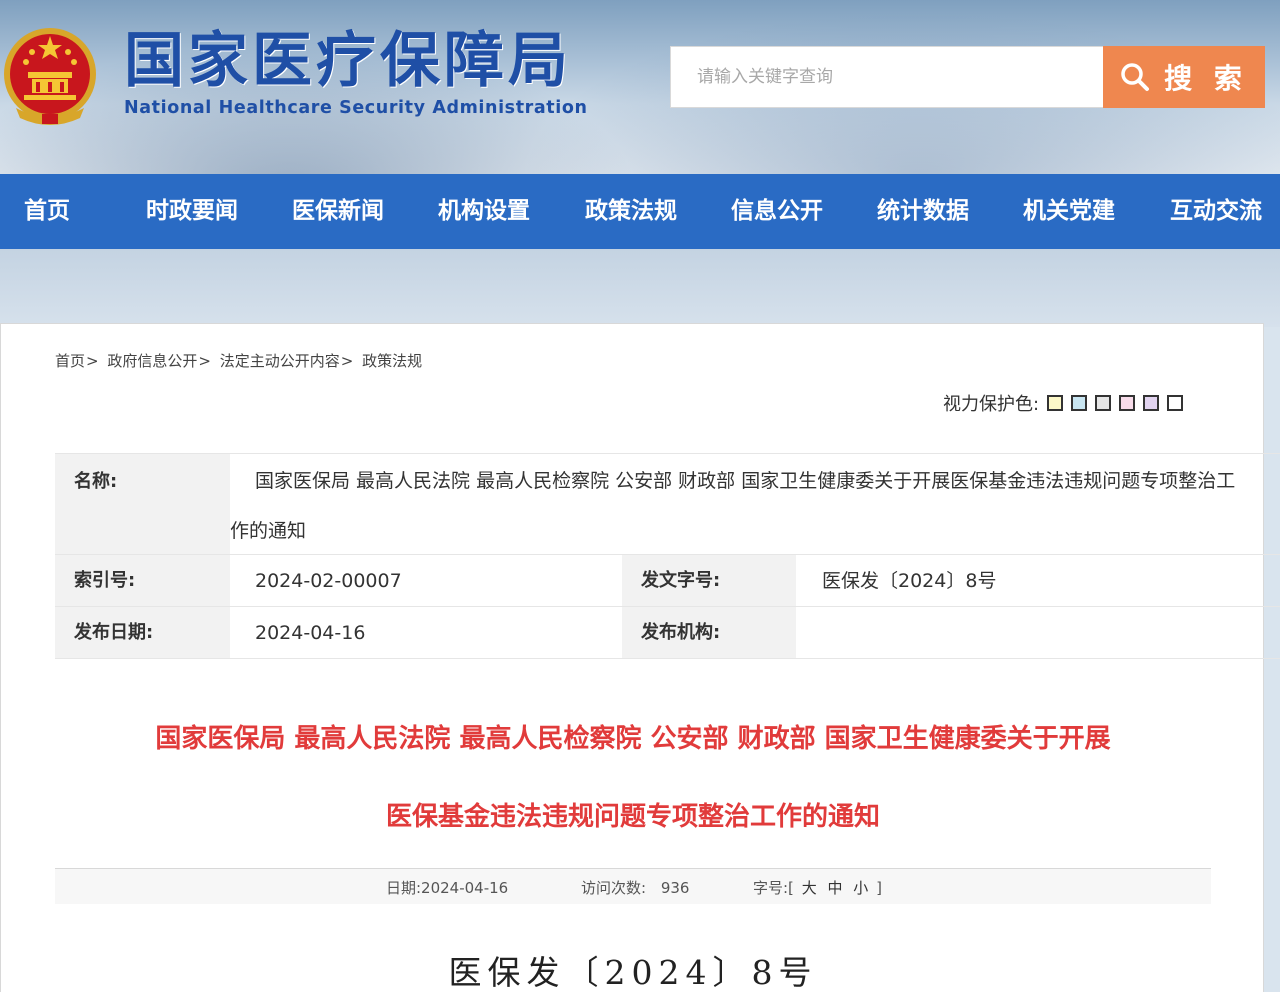 The height and width of the screenshot is (992, 1280). Describe the element at coordinates (675, 888) in the screenshot. I see `visit-count-value: 936` at that location.